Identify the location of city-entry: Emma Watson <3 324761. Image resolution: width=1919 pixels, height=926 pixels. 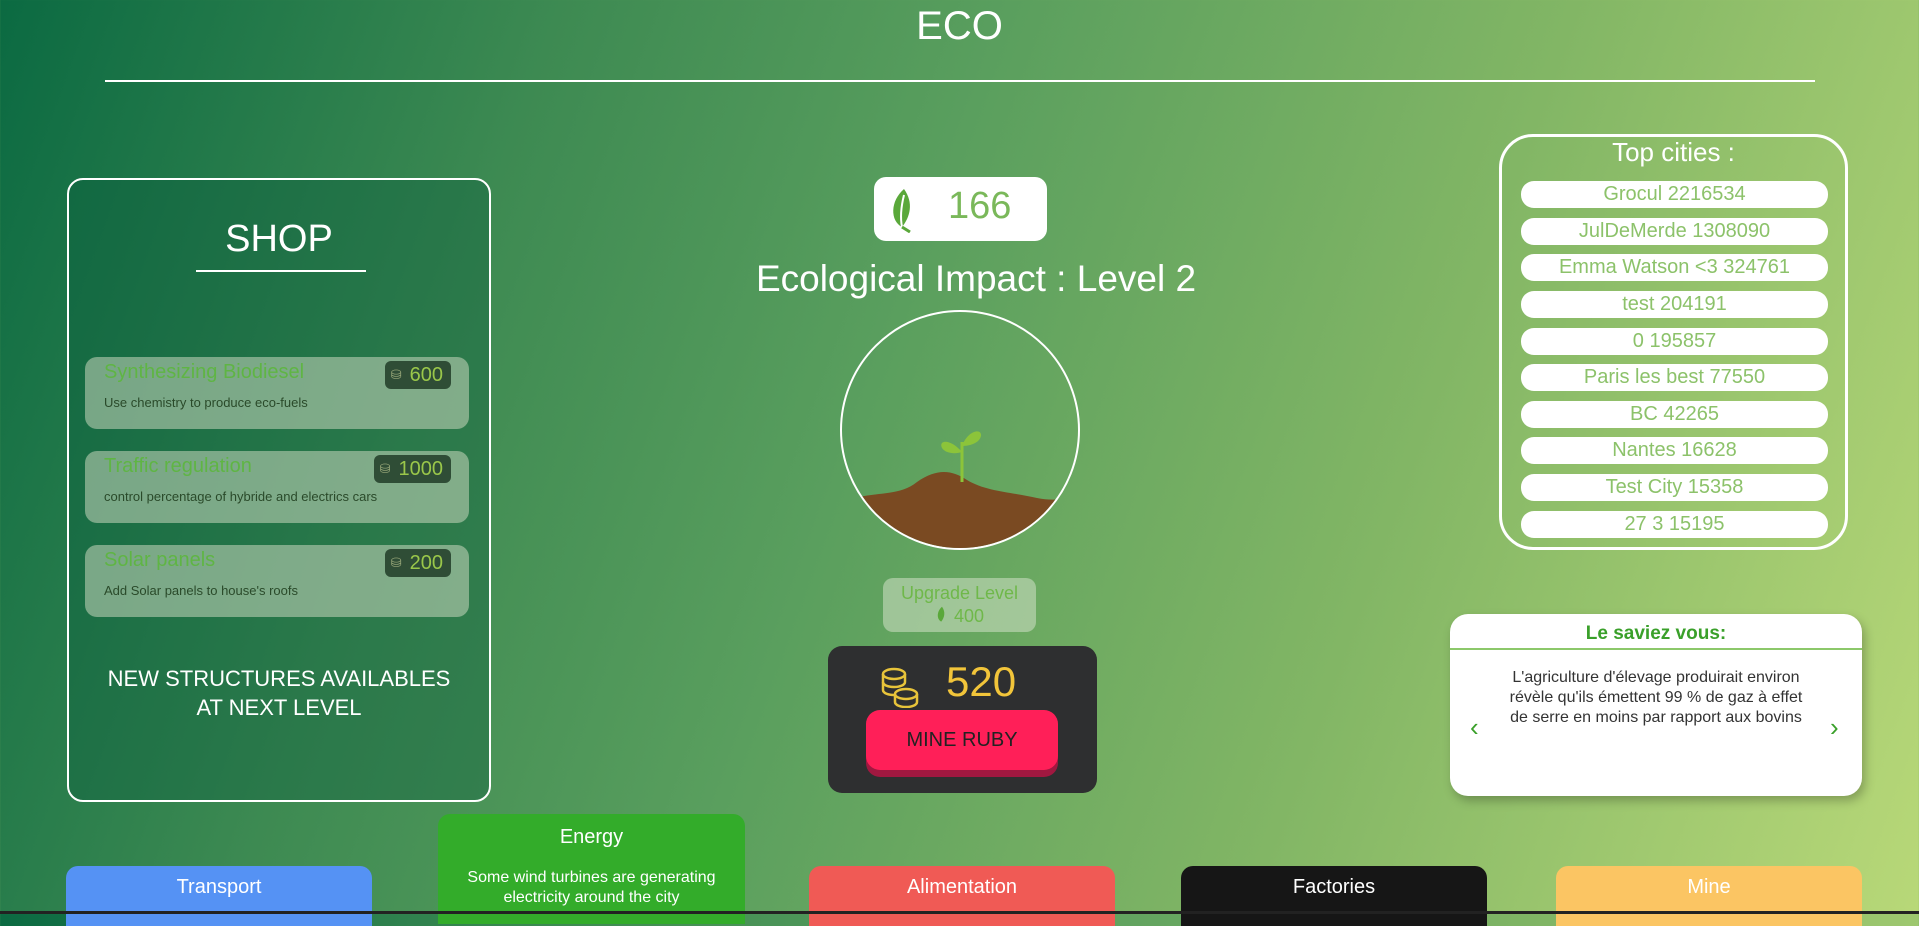
(1674, 267).